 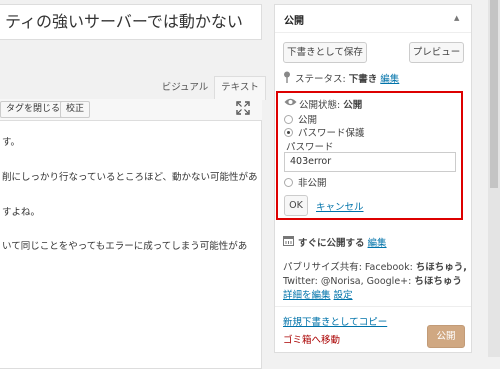 What do you see at coordinates (11, 142) in the screenshot?
I see `editor-line: す。` at bounding box center [11, 142].